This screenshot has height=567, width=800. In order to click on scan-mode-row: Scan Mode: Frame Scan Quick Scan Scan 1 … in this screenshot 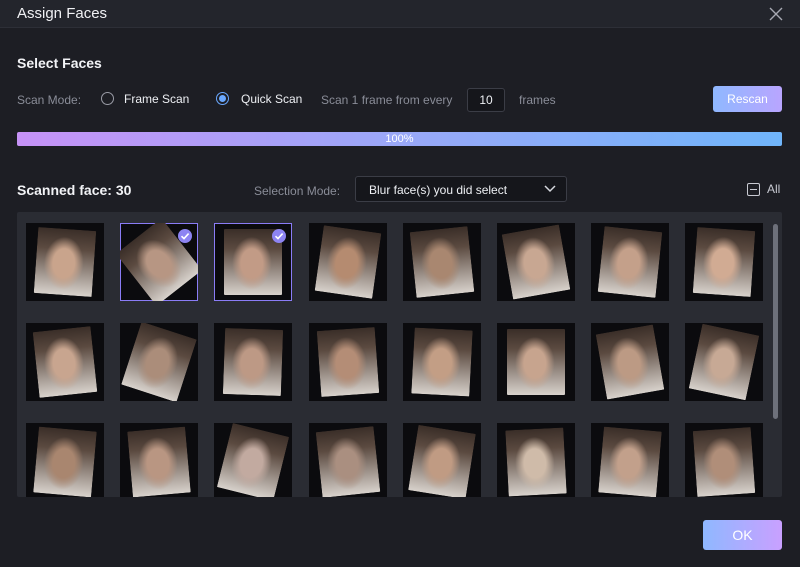, I will do `click(402, 100)`.